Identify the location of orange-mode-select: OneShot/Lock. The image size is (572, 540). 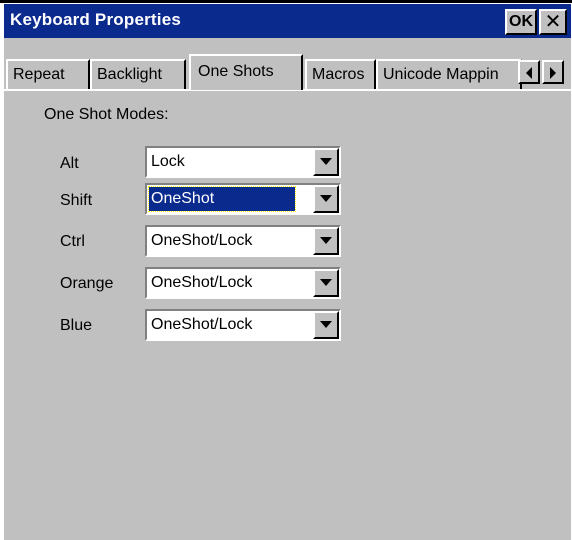
(243, 283).